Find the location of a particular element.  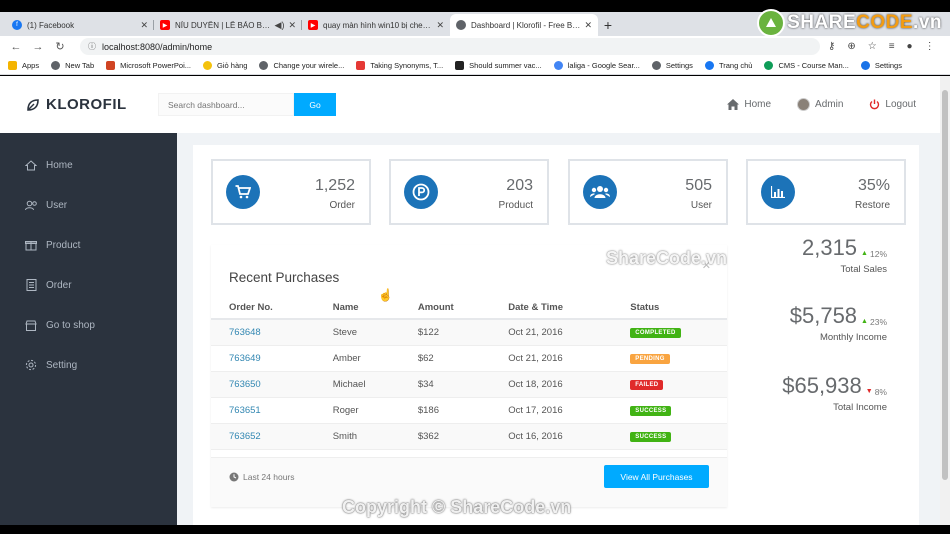

table-cell: $34 is located at coordinates (445, 384).